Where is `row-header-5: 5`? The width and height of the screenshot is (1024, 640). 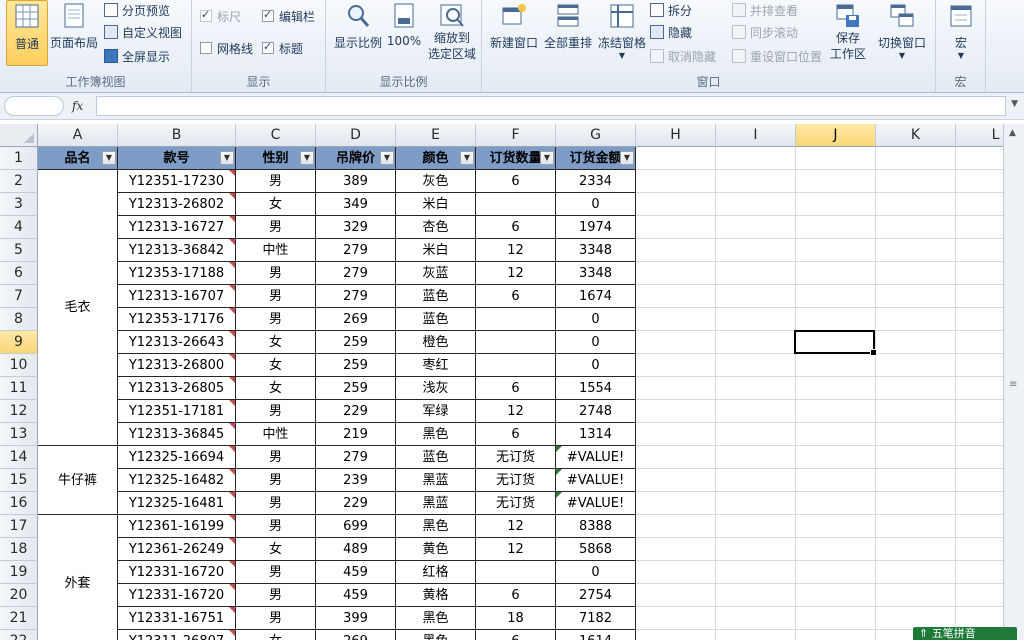 row-header-5: 5 is located at coordinates (19, 250).